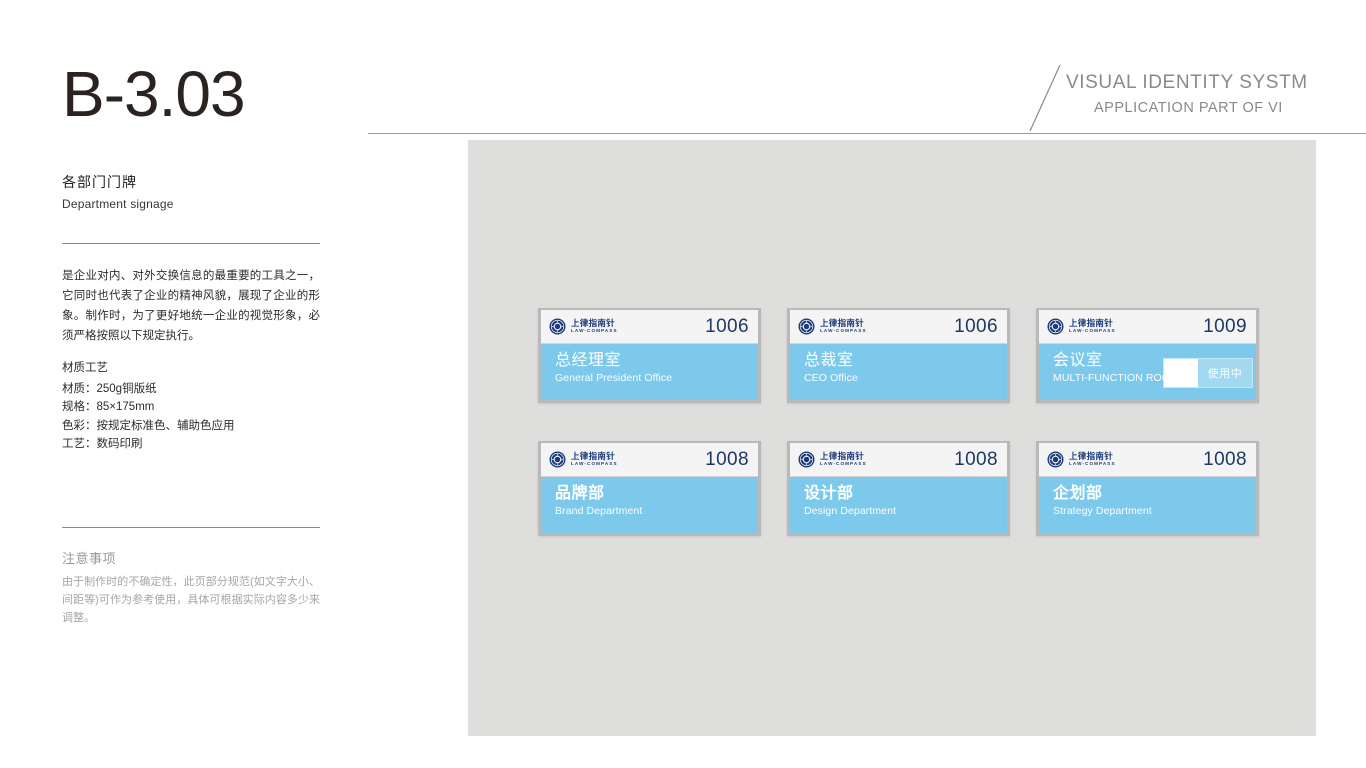 The image size is (1366, 768). Describe the element at coordinates (197, 444) in the screenshot. I see `spec-row: 工艺：数码印刷` at that location.